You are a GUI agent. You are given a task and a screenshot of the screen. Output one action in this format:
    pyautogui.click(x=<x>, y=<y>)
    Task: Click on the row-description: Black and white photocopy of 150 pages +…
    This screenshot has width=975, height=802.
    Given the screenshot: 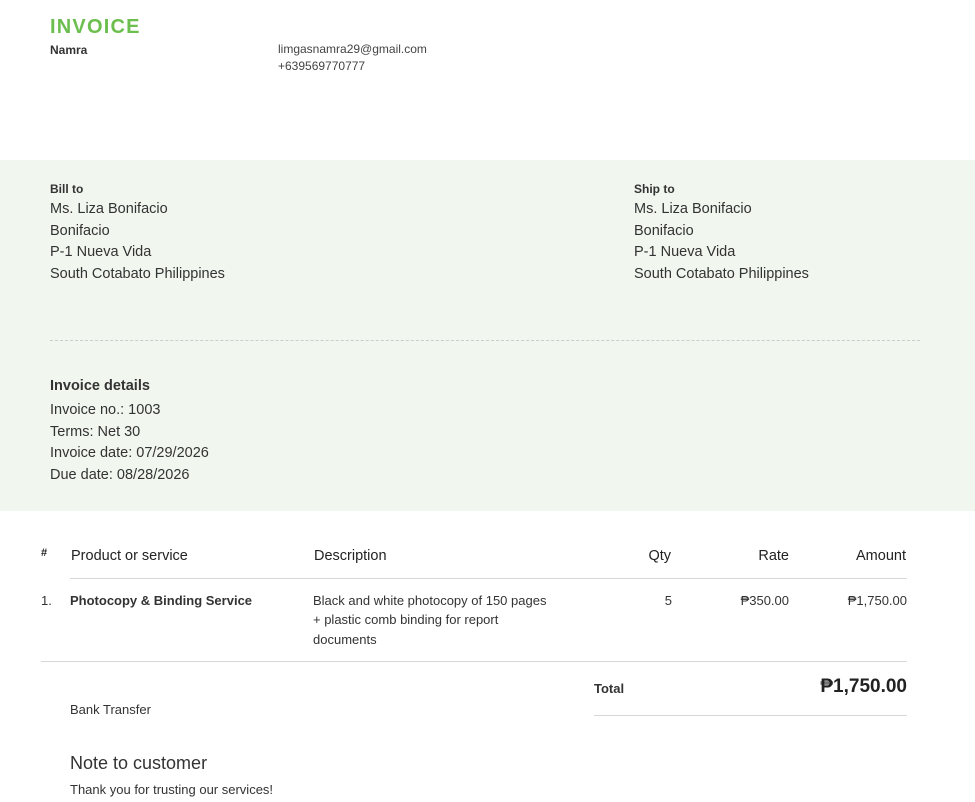 What is the action you would take?
    pyautogui.click(x=443, y=620)
    